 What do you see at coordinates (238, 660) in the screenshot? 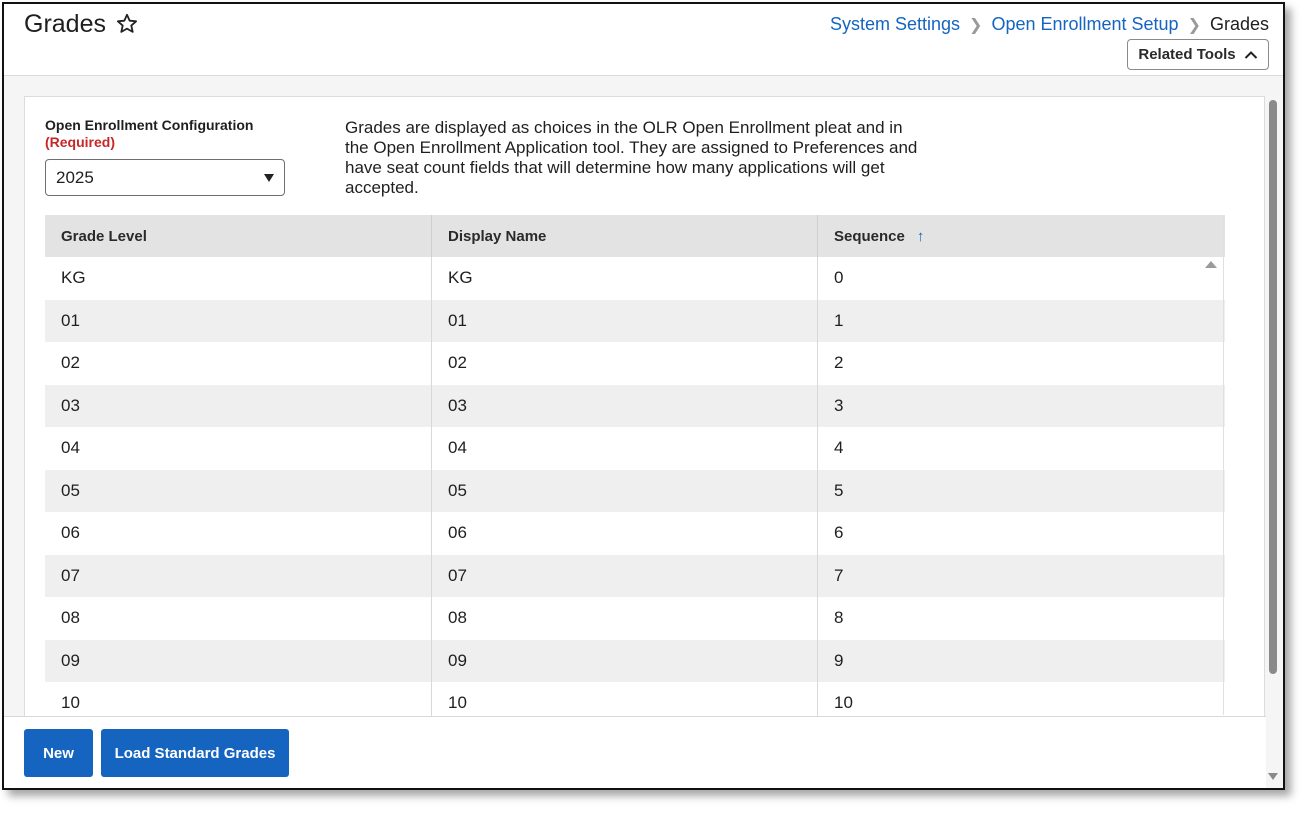
I see `cell-grade-level: 09` at bounding box center [238, 660].